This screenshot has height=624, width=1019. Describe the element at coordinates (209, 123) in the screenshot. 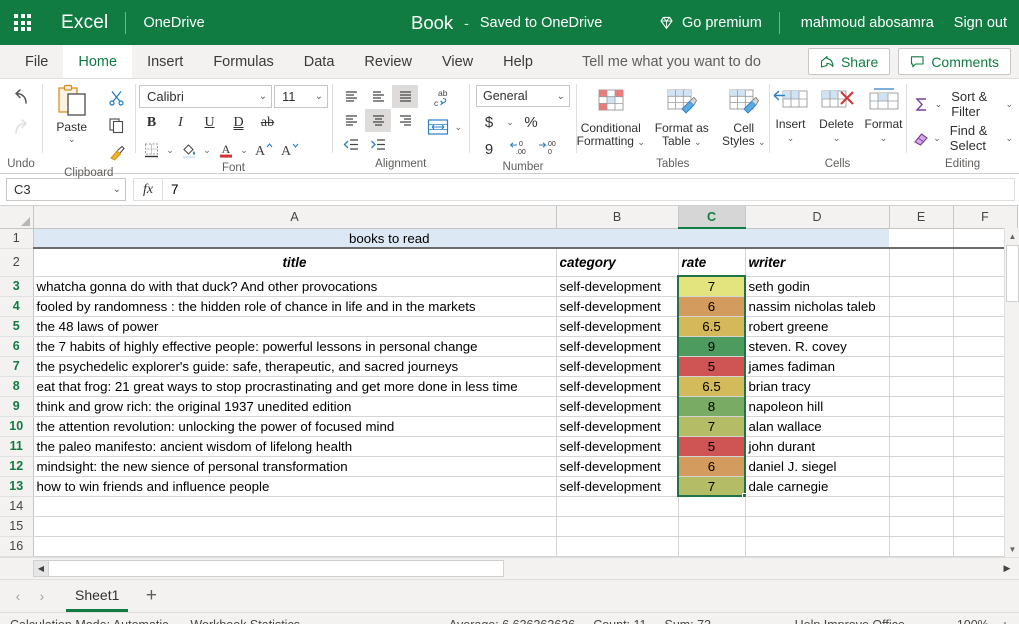

I see `underline-button: U` at that location.